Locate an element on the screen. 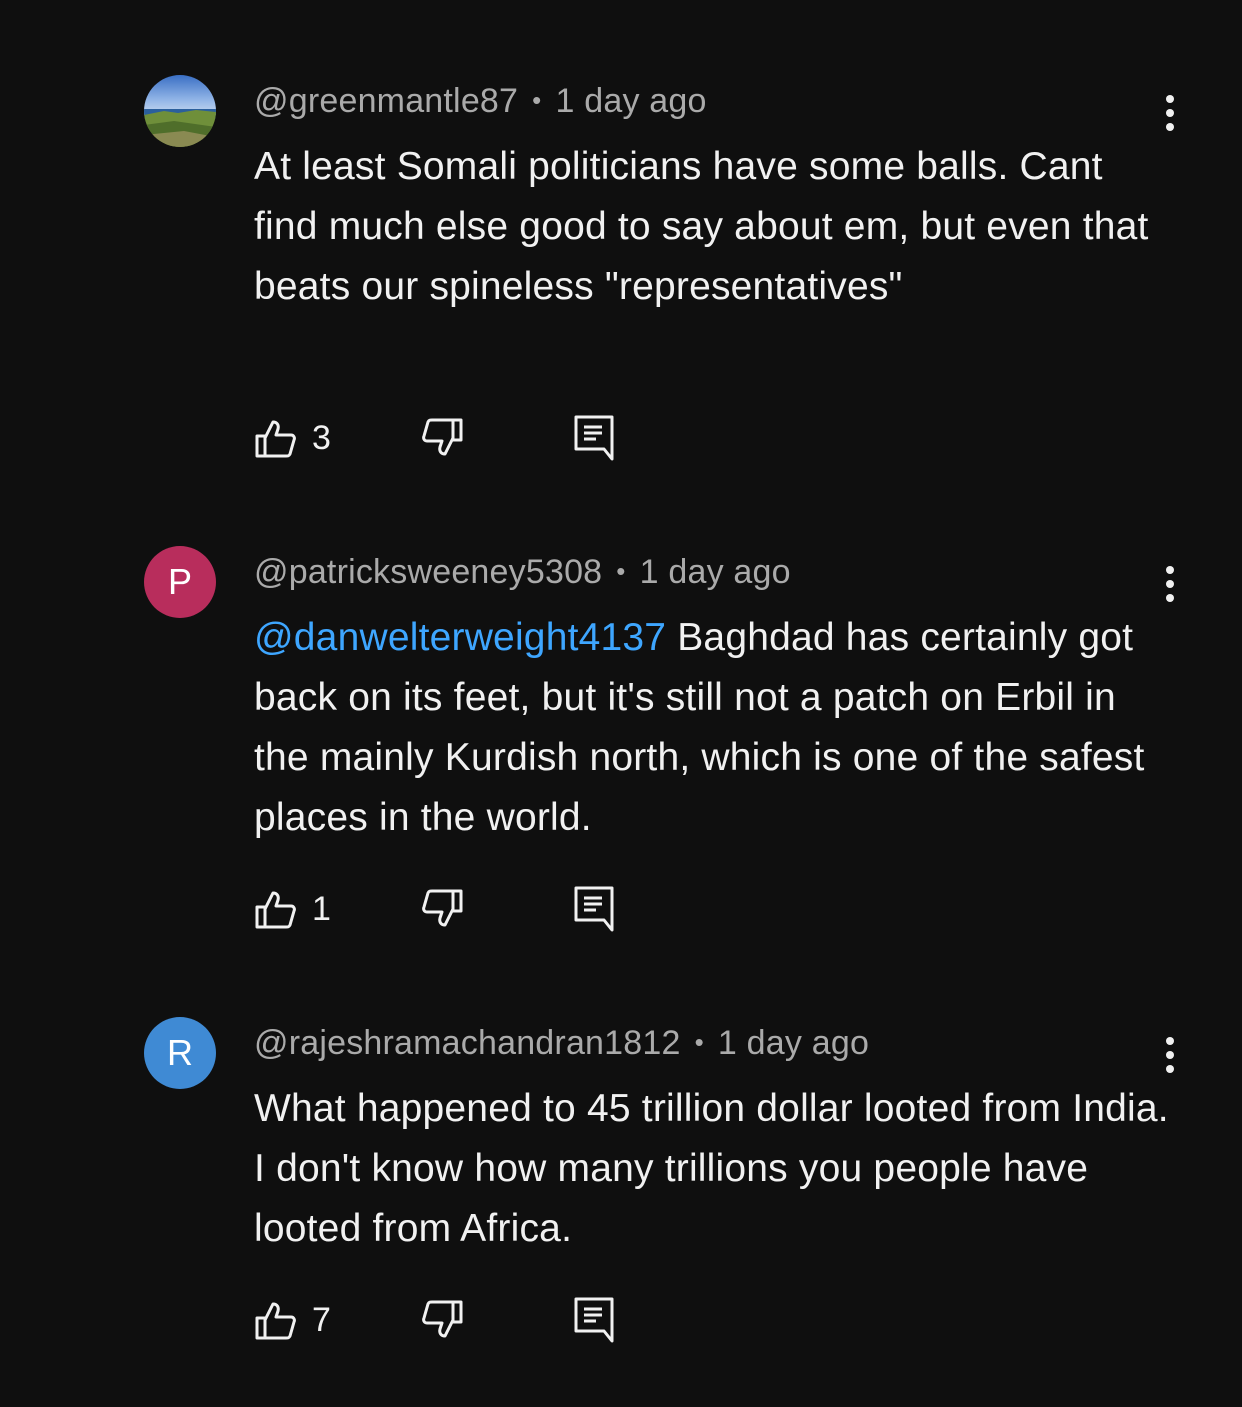 The height and width of the screenshot is (1407, 1242). comment-author: @patricksweeney5308 is located at coordinates (428, 572).